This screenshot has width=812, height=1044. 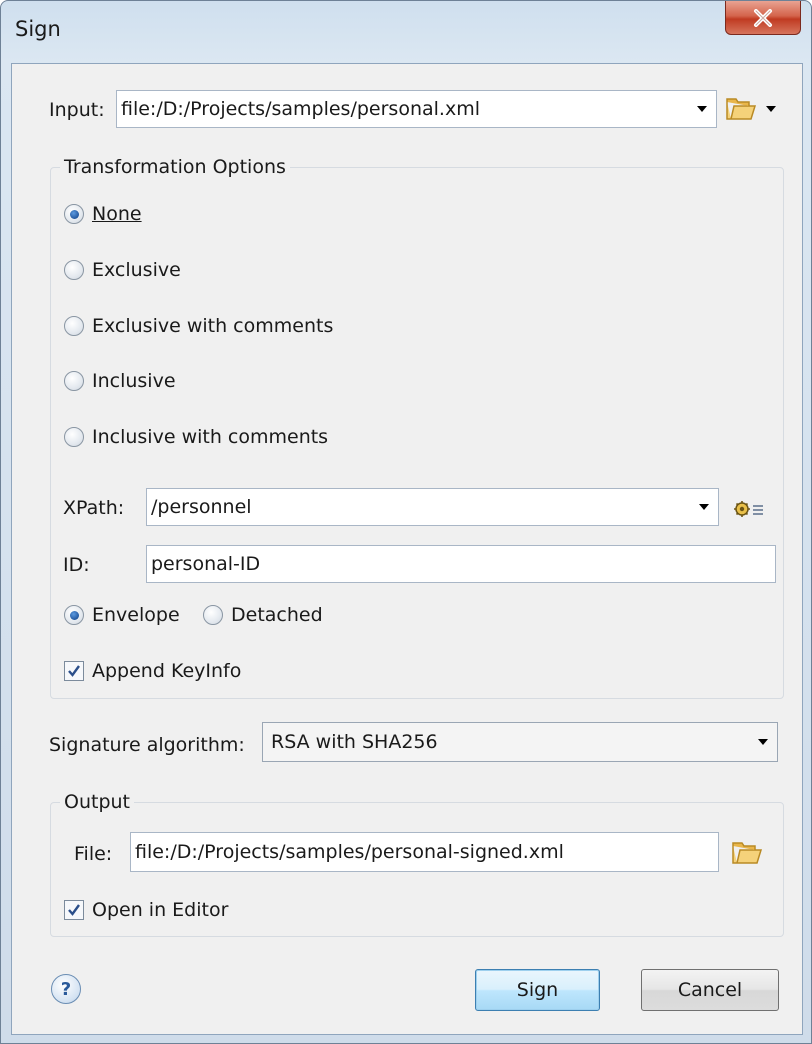 What do you see at coordinates (537, 990) in the screenshot?
I see `sign-button: Sign` at bounding box center [537, 990].